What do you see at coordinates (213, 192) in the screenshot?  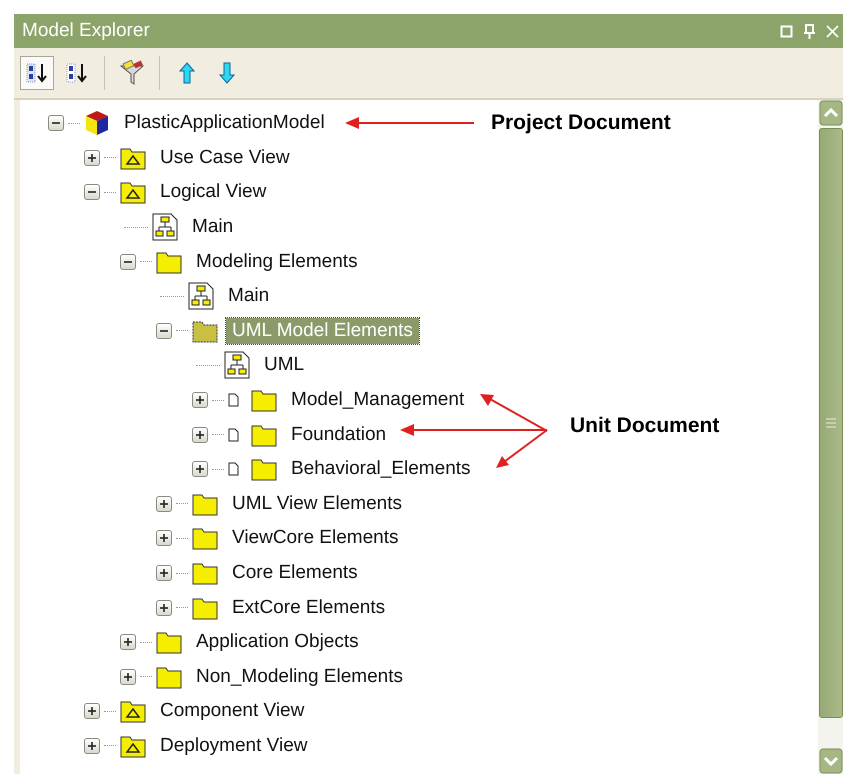 I see `tree-item: Logical View` at bounding box center [213, 192].